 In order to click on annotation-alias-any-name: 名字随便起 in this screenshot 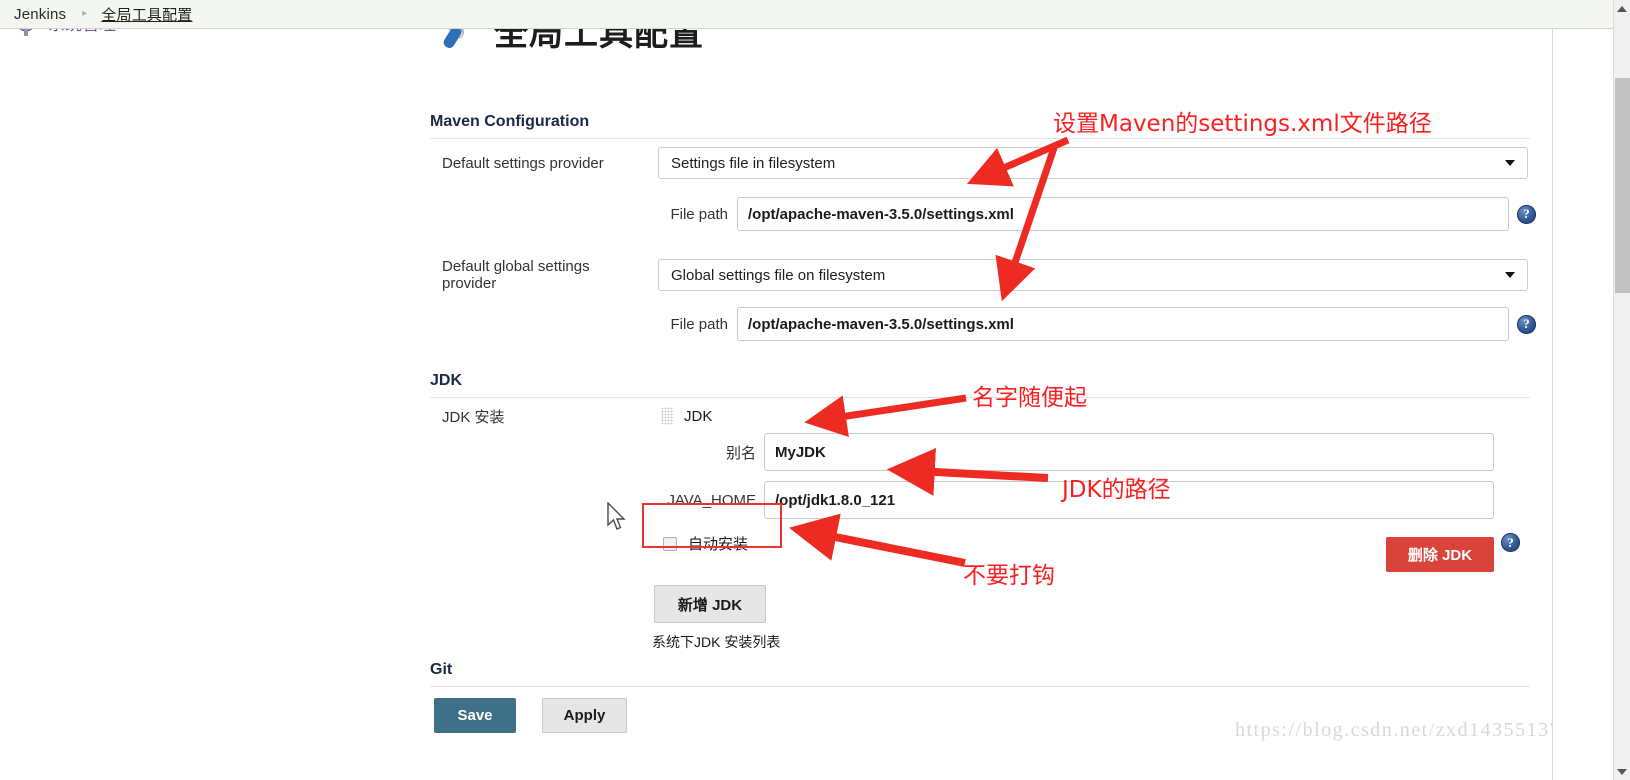, I will do `click(1029, 398)`.